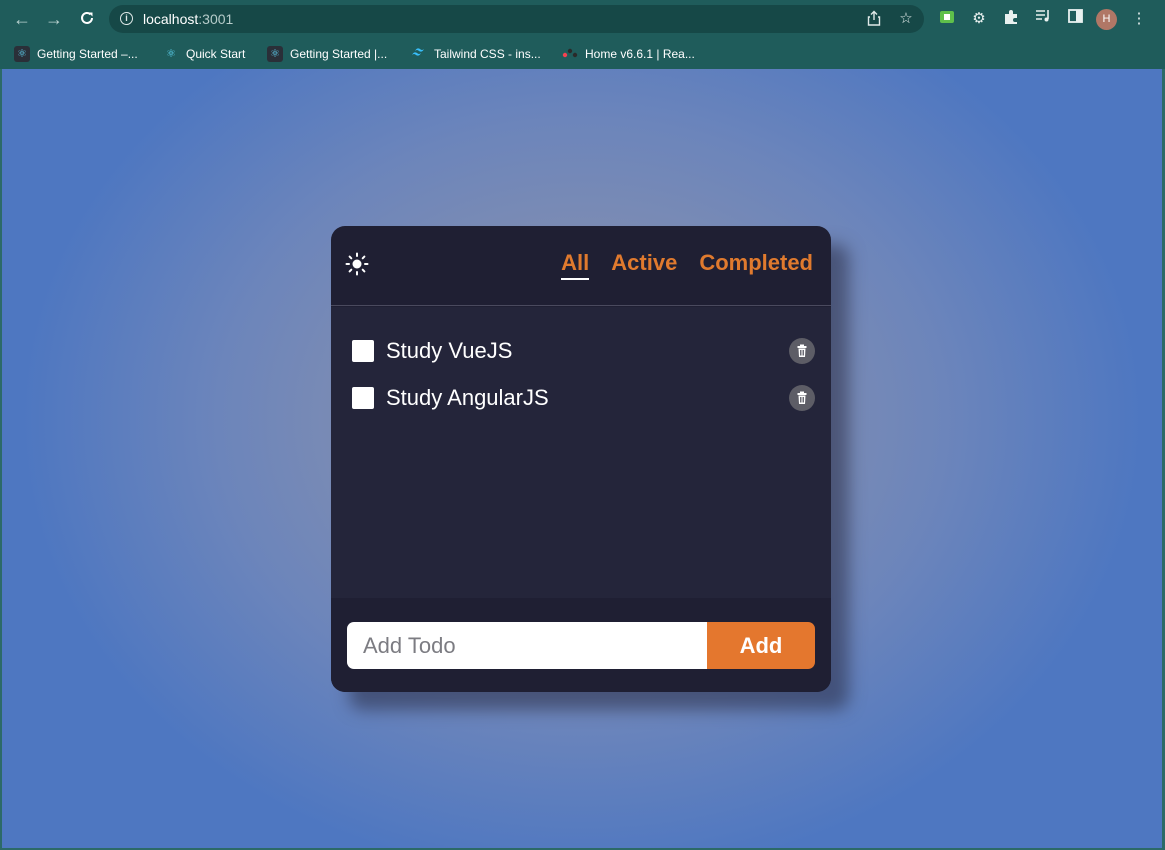 This screenshot has height=850, width=1165. What do you see at coordinates (216, 19) in the screenshot?
I see `url-port: :3001` at bounding box center [216, 19].